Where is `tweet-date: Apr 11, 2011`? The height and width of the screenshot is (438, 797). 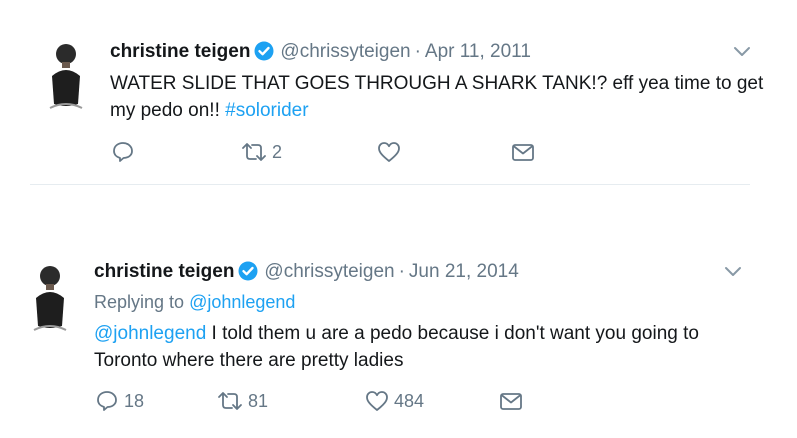 tweet-date: Apr 11, 2011 is located at coordinates (478, 51).